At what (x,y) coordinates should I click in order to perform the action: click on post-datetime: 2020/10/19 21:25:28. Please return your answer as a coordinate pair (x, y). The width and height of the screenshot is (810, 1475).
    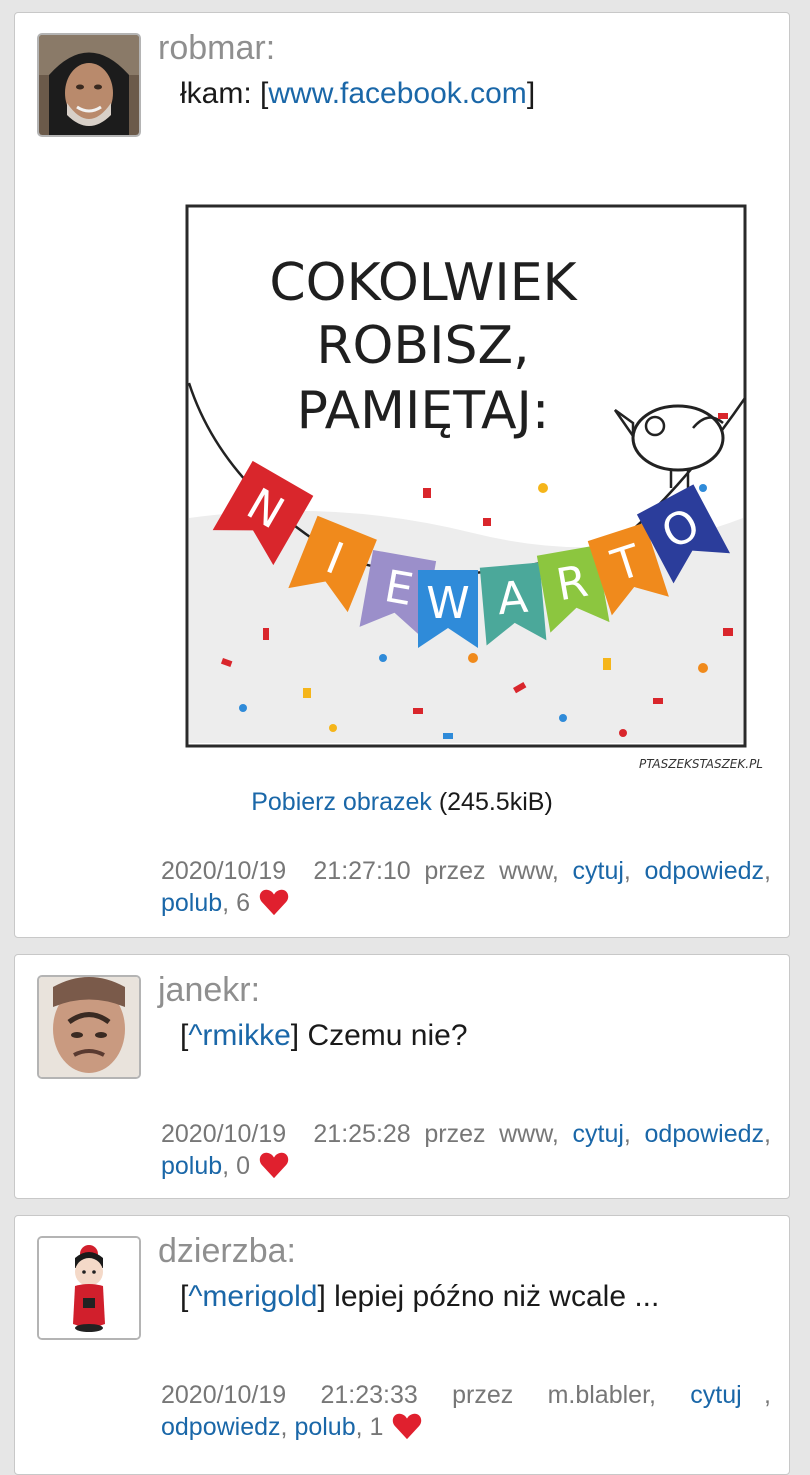
    Looking at the image, I should click on (286, 1134).